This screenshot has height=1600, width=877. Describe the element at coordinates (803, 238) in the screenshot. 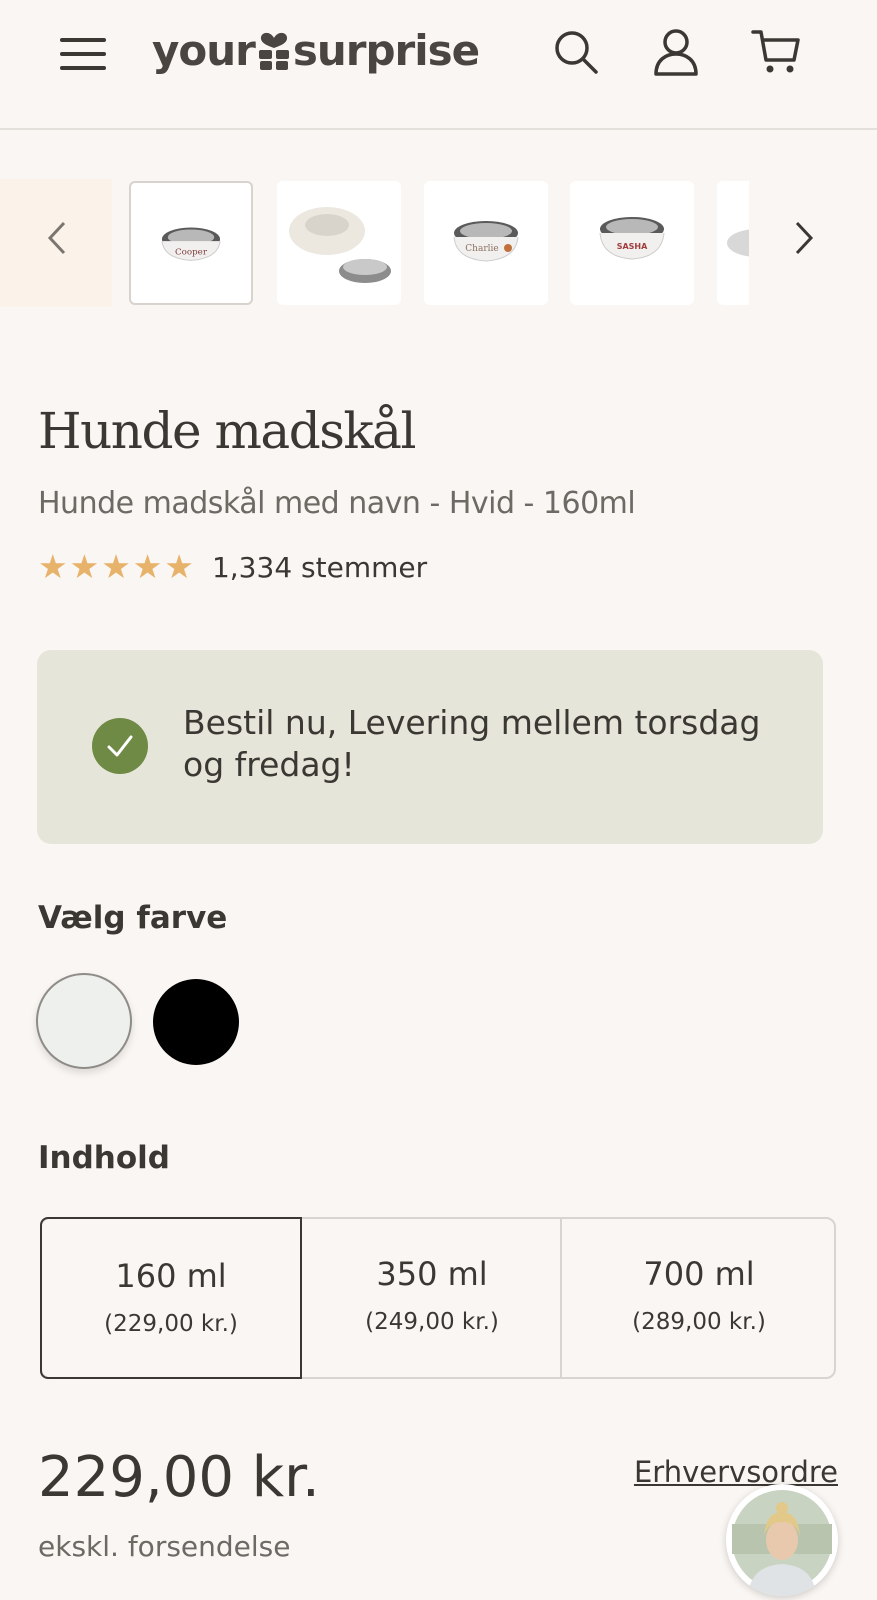

I see `chevron-right-icon` at that location.